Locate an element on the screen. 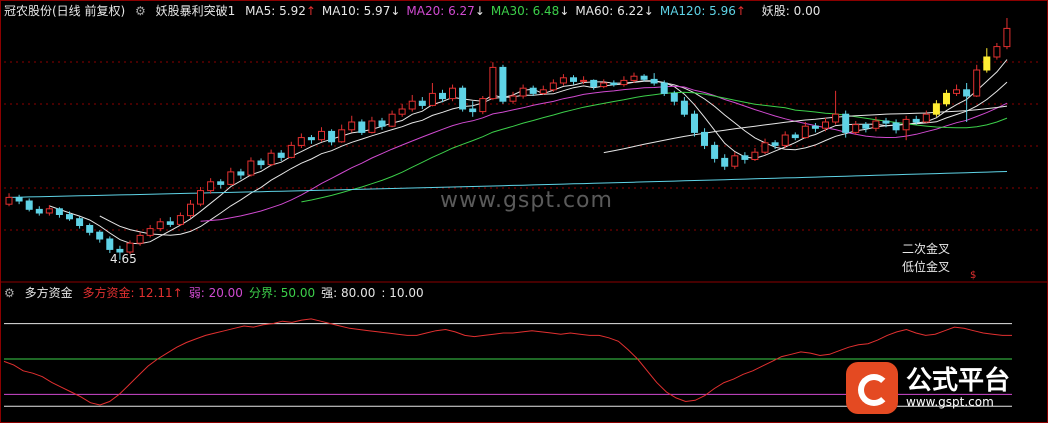 This screenshot has width=1048, height=423. ma-item-arrow-5: ↑ is located at coordinates (740, 11).